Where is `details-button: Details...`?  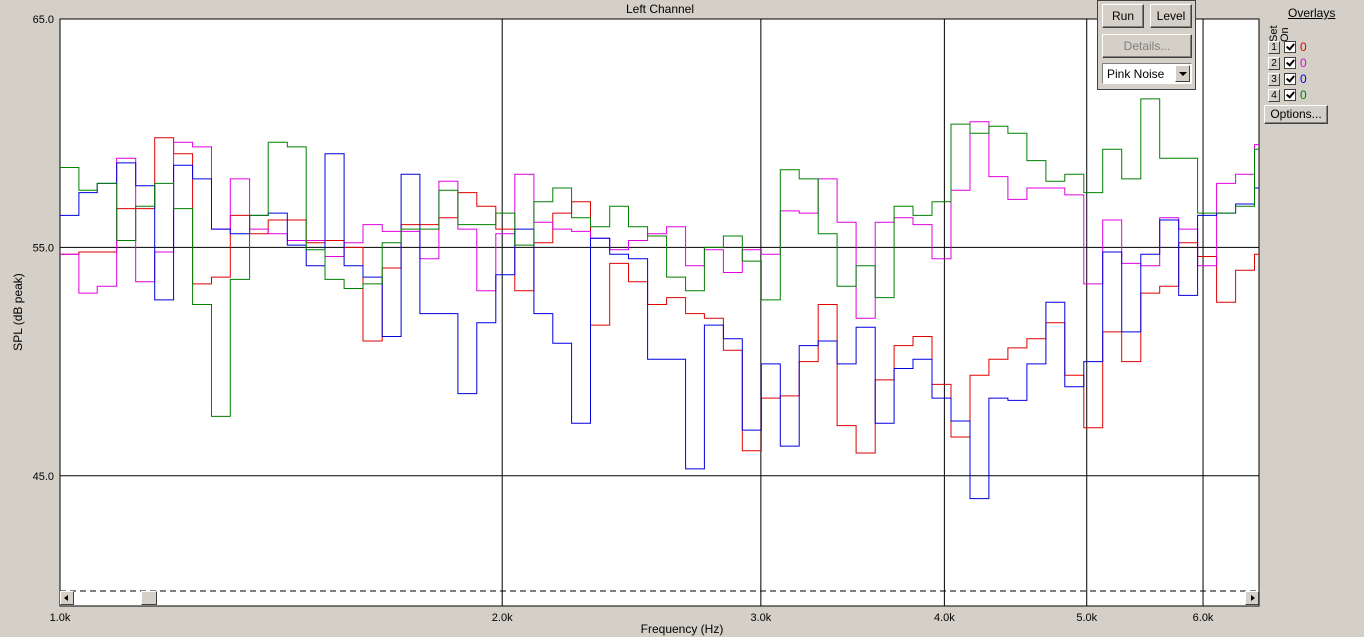 details-button: Details... is located at coordinates (1147, 46).